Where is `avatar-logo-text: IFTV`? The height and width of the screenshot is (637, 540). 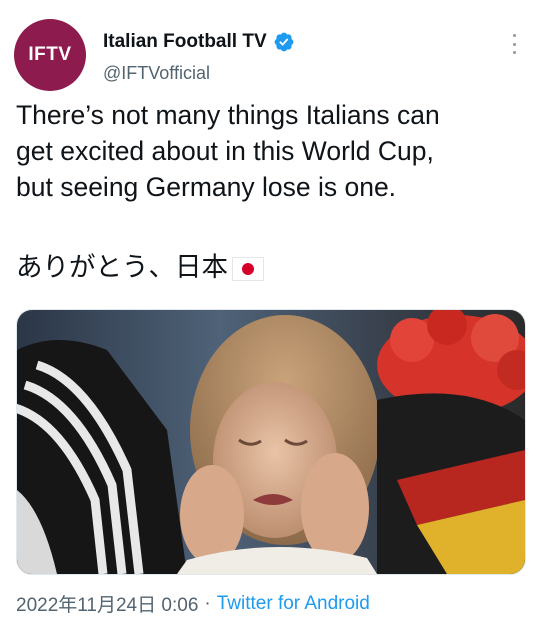 avatar-logo-text: IFTV is located at coordinates (50, 54).